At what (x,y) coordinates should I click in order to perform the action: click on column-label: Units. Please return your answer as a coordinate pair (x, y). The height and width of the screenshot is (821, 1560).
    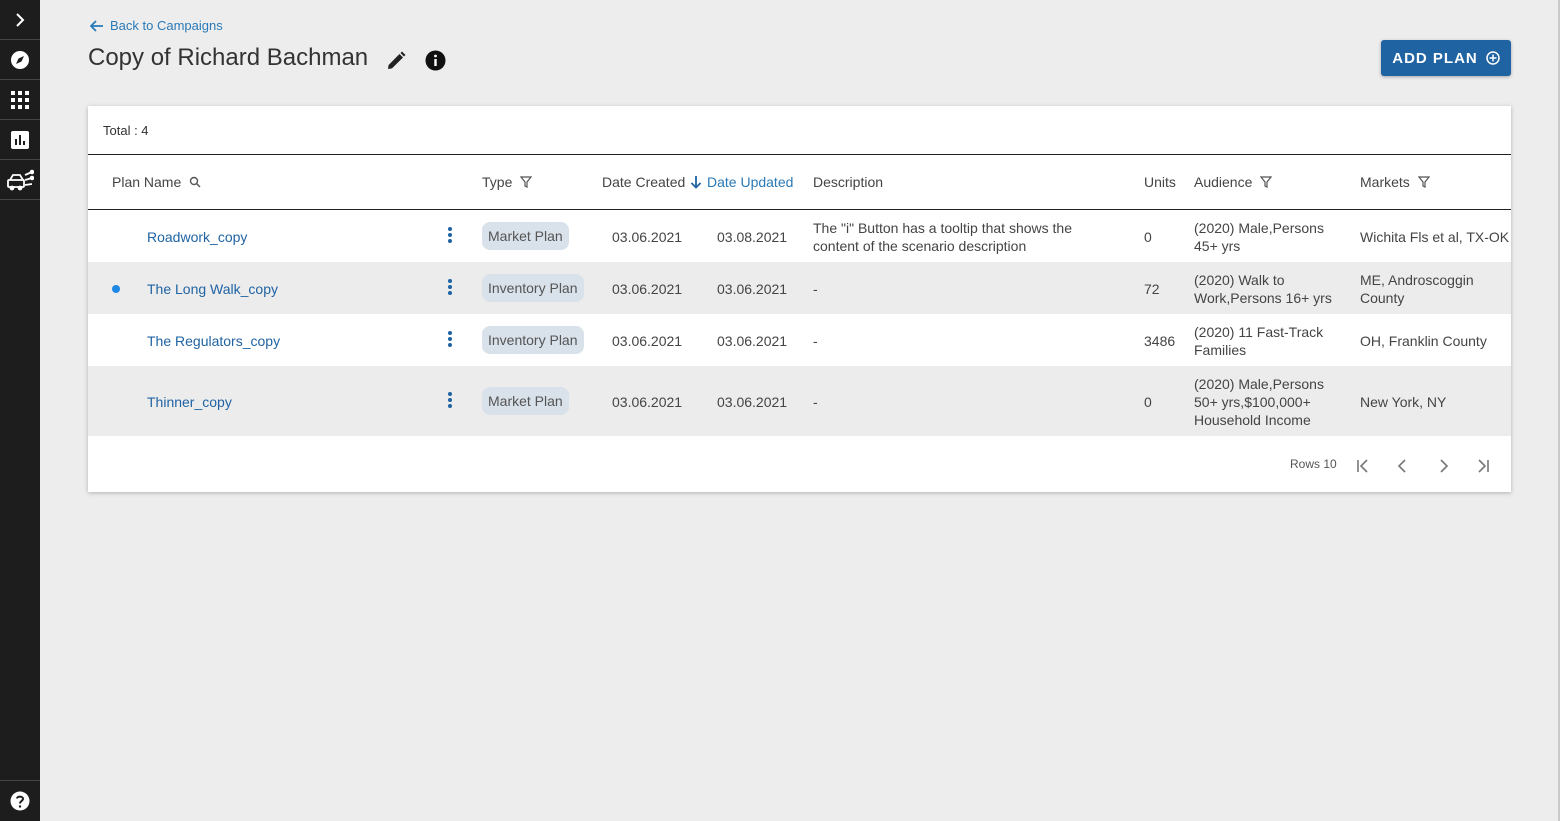
    Looking at the image, I should click on (1160, 182).